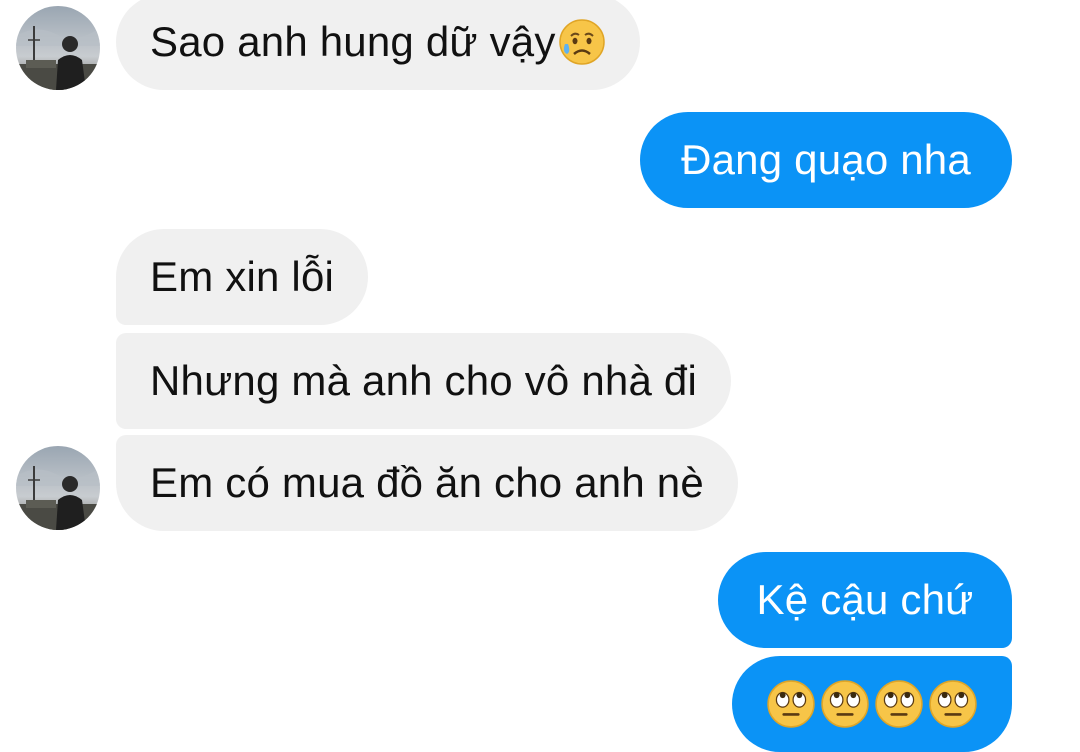 This screenshot has height=752, width=1080. Describe the element at coordinates (581, 42) in the screenshot. I see `sad-relieved-face-icon` at that location.